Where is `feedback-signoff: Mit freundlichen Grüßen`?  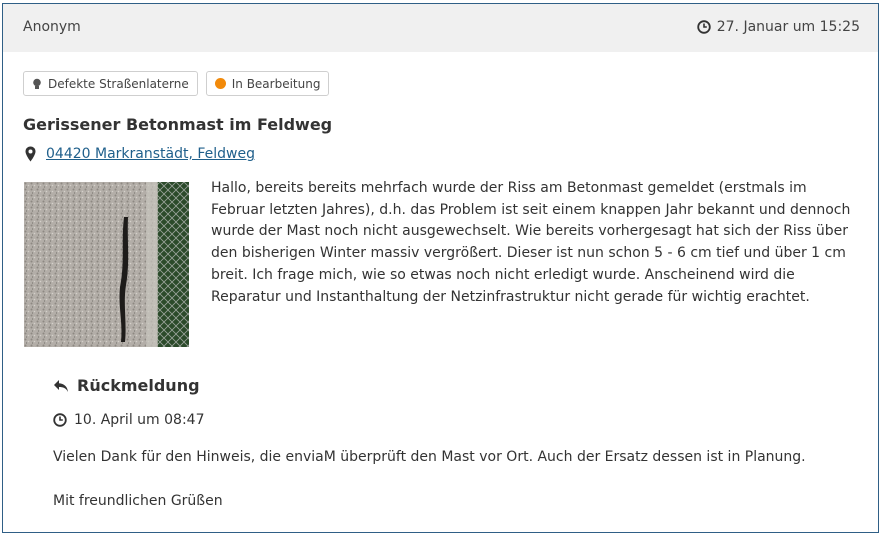
feedback-signoff: Mit freundlichen Grüßen is located at coordinates (138, 501).